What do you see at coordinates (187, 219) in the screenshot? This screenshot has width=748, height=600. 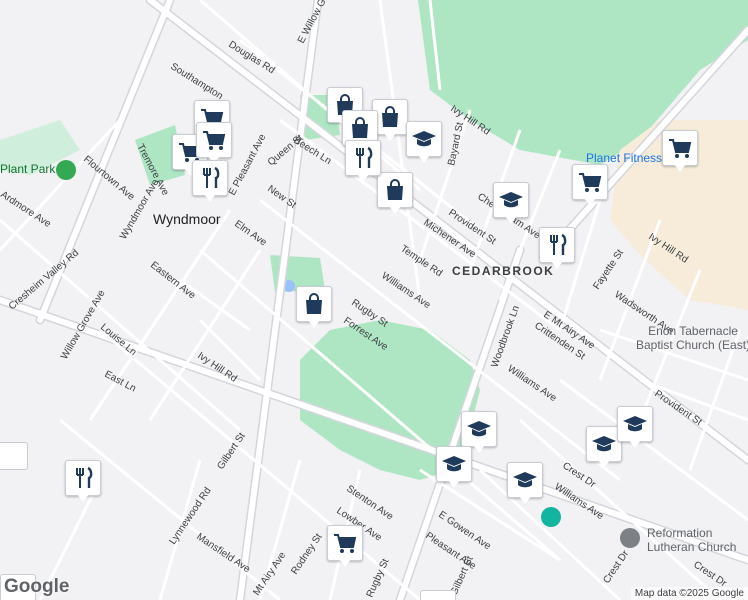 I see `neighborhood-label-wyndmoor: Wyndmoor` at bounding box center [187, 219].